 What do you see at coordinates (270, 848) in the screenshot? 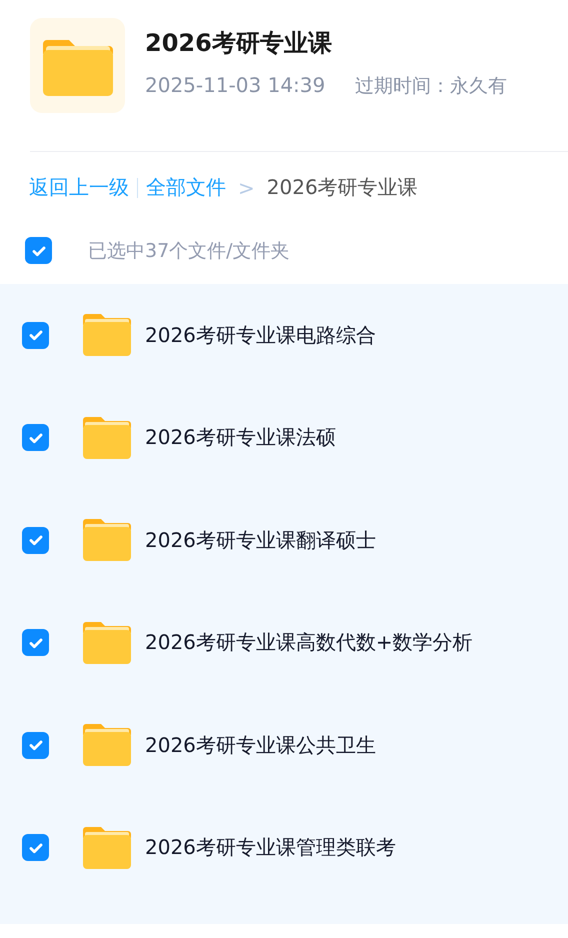
I see `folder-name: 2026考研专业课管理类联考` at bounding box center [270, 848].